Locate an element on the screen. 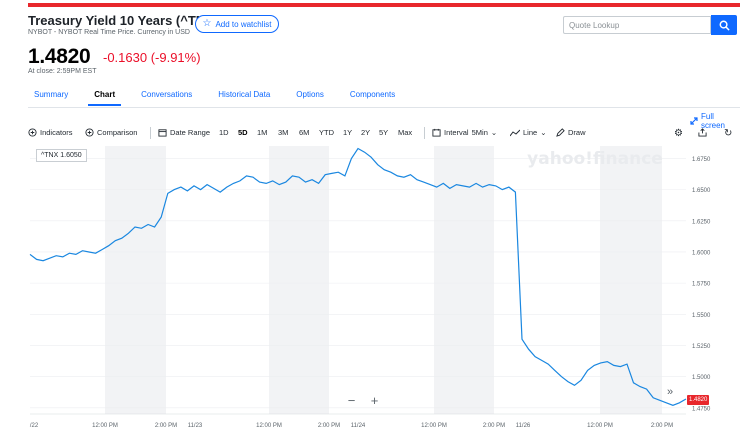 This screenshot has width=740, height=434. tab-historical-data: Historical Data is located at coordinates (244, 98).